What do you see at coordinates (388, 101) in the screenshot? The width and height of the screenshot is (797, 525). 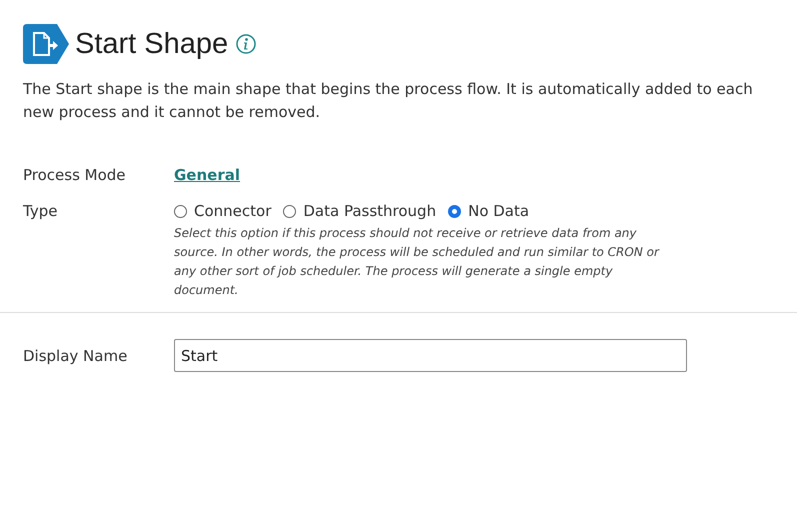 I see `description-text: The Start shape is the main shape that begins the process flow. It is automatically added to each new process and it cannot be removed.` at bounding box center [388, 101].